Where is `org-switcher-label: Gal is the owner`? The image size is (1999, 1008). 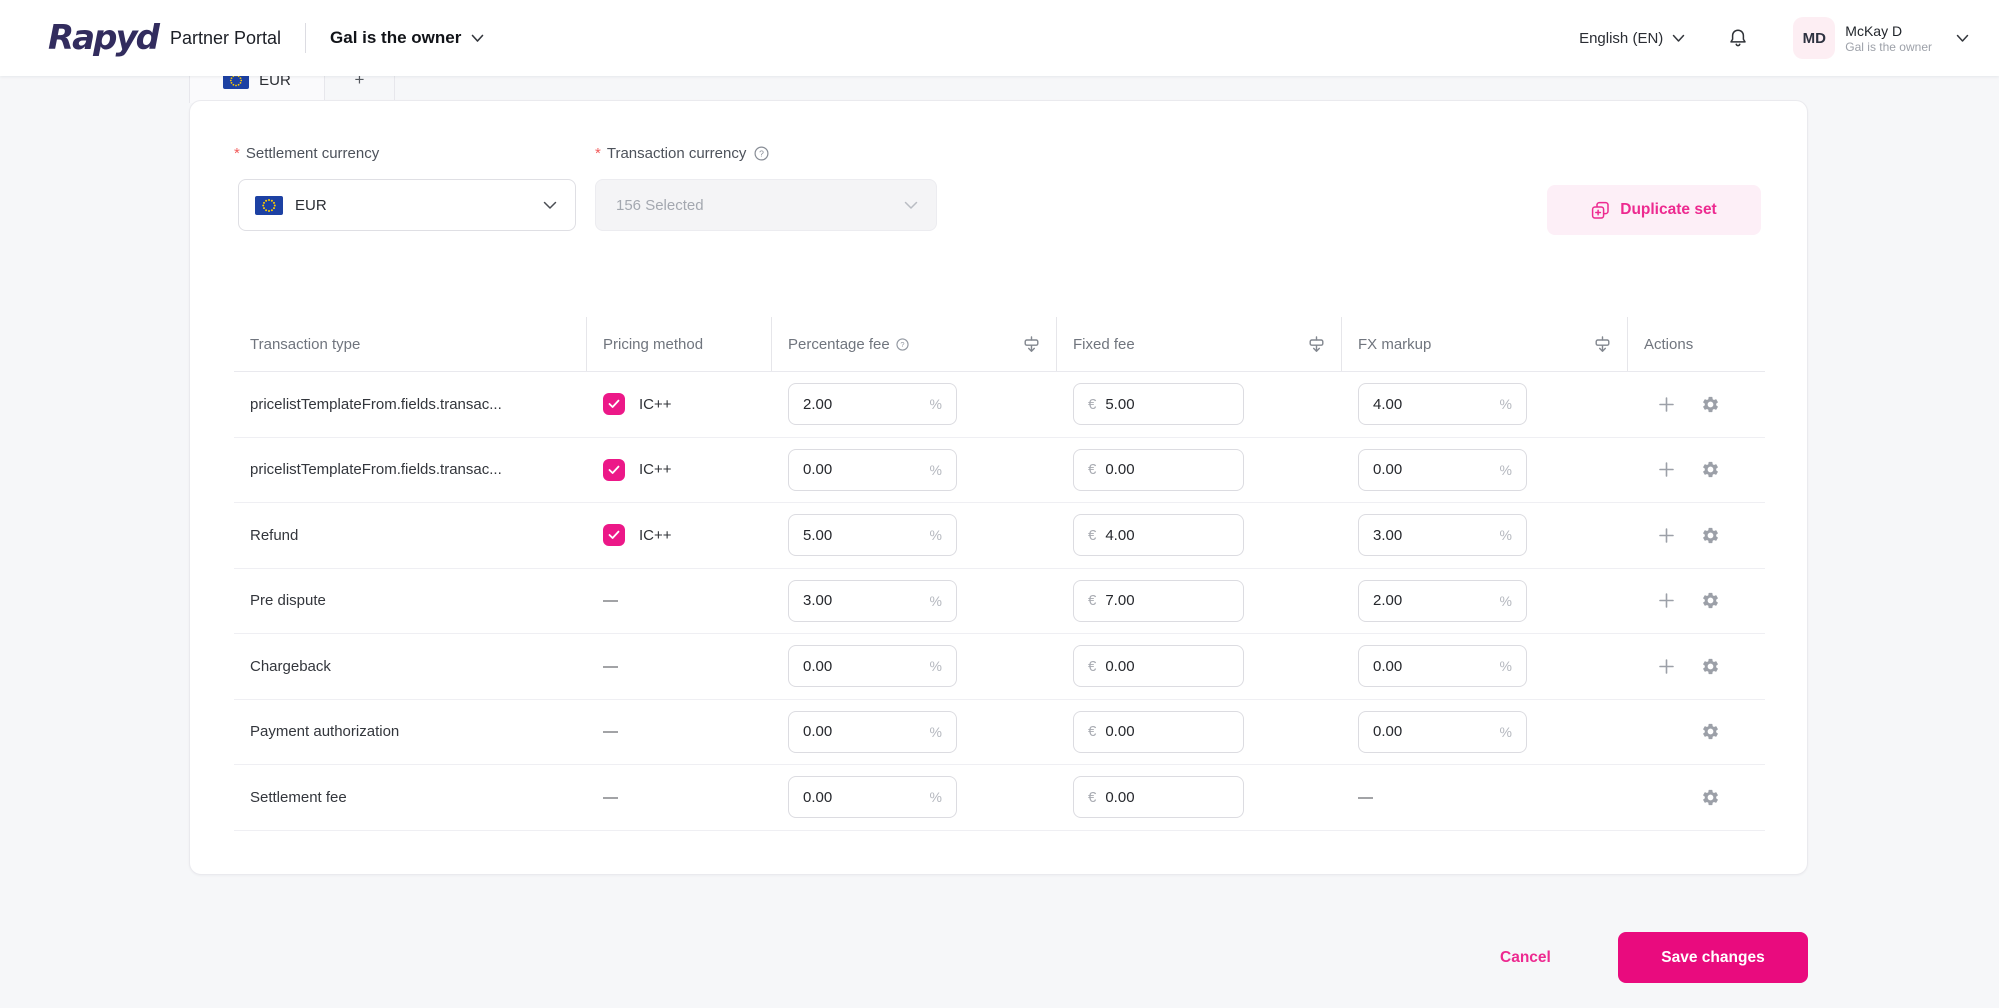 org-switcher-label: Gal is the owner is located at coordinates (396, 37).